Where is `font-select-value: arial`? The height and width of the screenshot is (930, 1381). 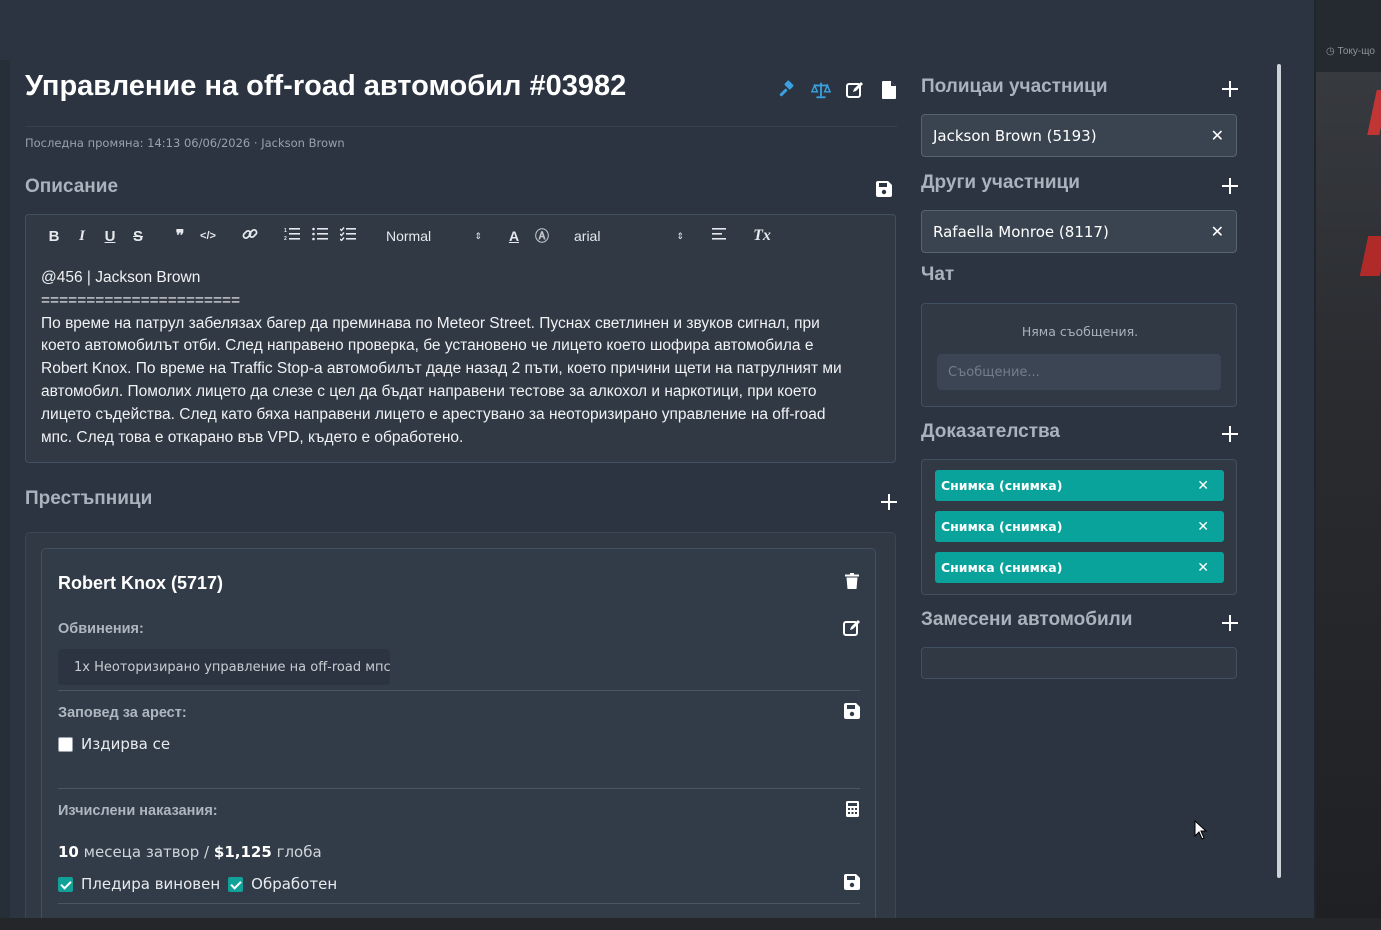 font-select-value: arial is located at coordinates (587, 236).